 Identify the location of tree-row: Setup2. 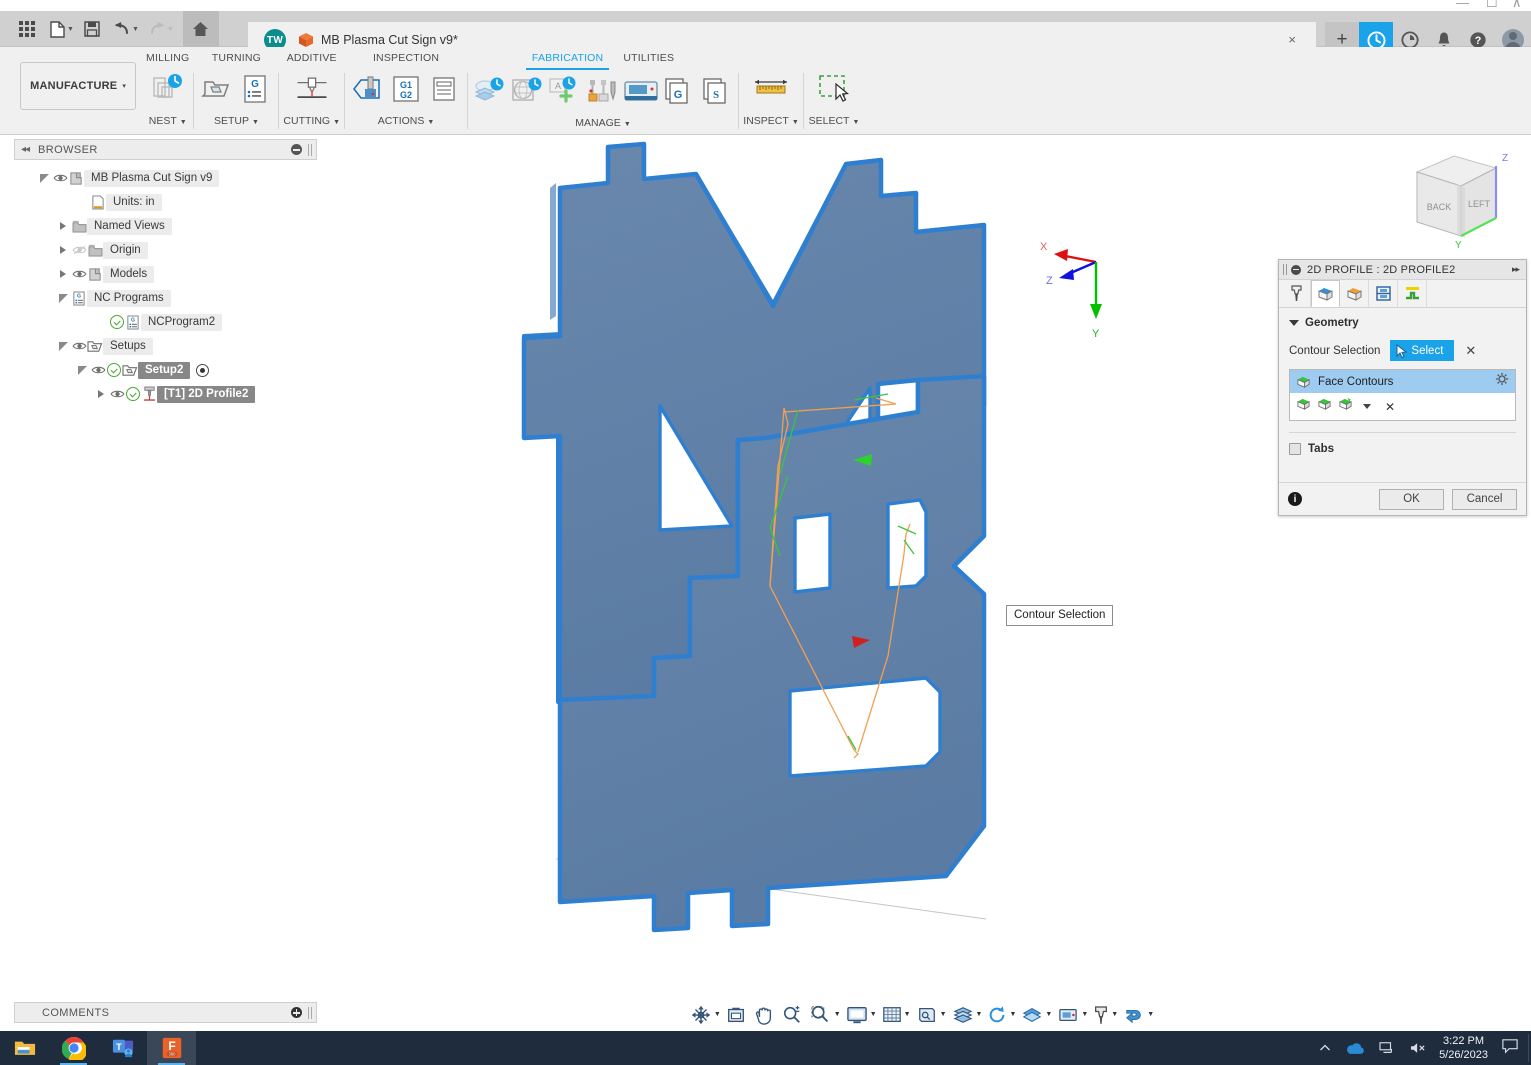
(165, 370).